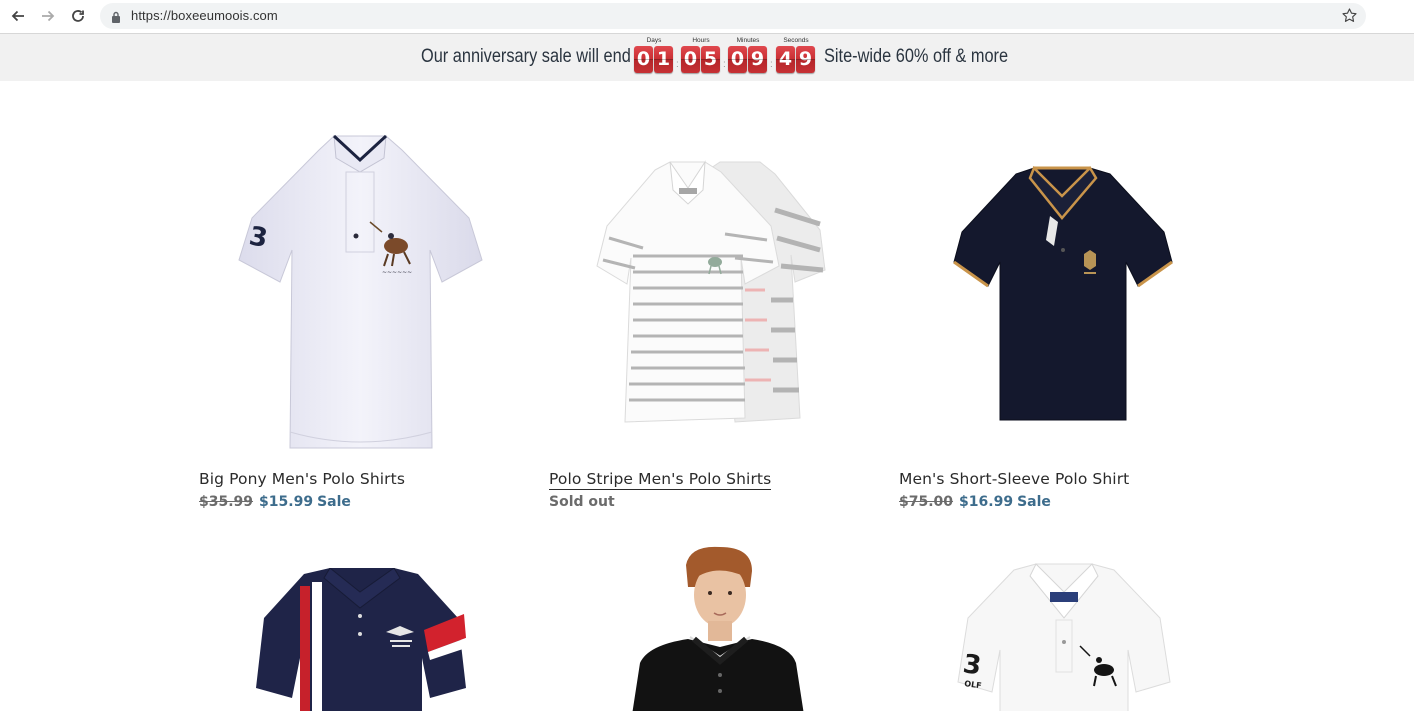  I want to click on product-price-row: Sold out, so click(582, 502).